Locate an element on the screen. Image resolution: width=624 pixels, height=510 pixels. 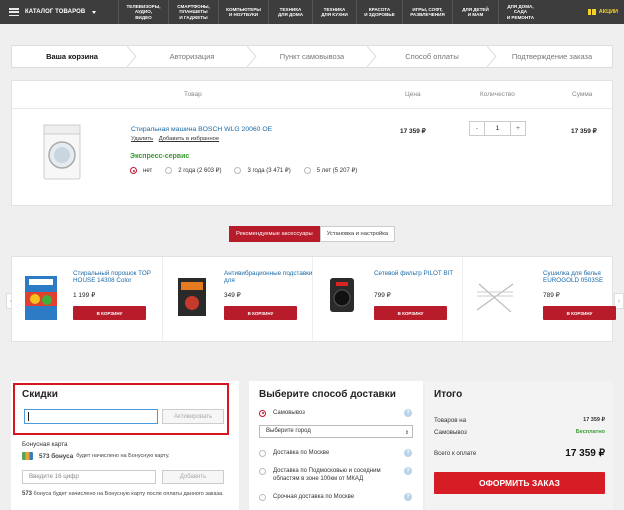
warranty-option-3y: 3 года (3 471 ₽) is located at coordinates (262, 170).